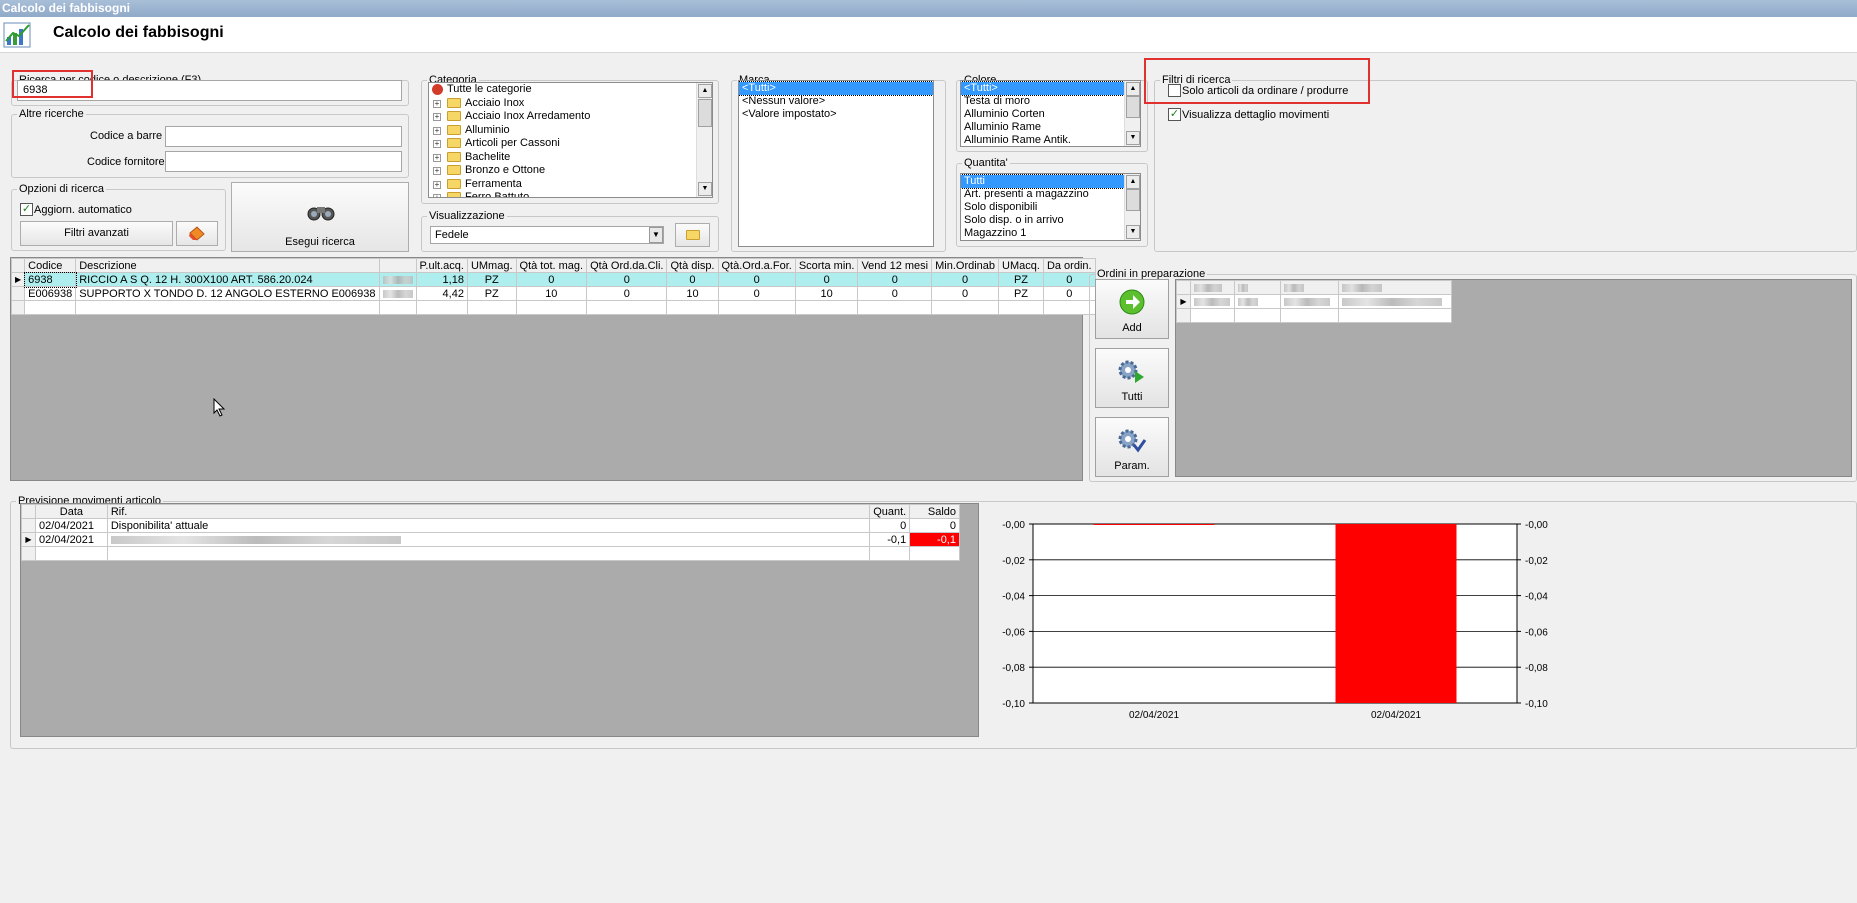 The width and height of the screenshot is (1857, 903). What do you see at coordinates (26, 209) in the screenshot?
I see `auto-update-checkbox: ✓` at bounding box center [26, 209].